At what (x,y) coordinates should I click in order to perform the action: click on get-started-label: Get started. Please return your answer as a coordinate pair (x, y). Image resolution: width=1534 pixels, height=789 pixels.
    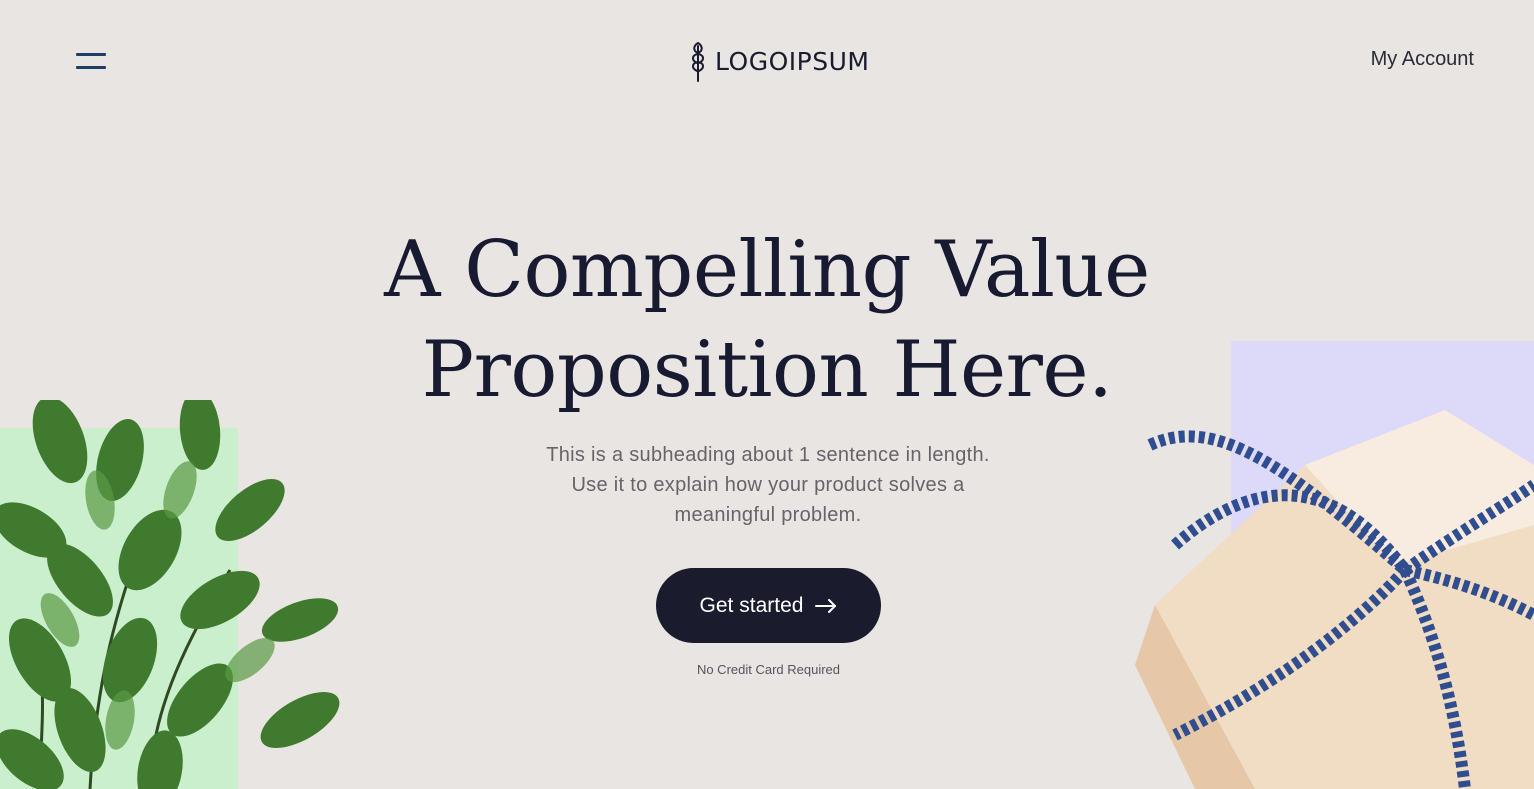
    Looking at the image, I should click on (751, 605).